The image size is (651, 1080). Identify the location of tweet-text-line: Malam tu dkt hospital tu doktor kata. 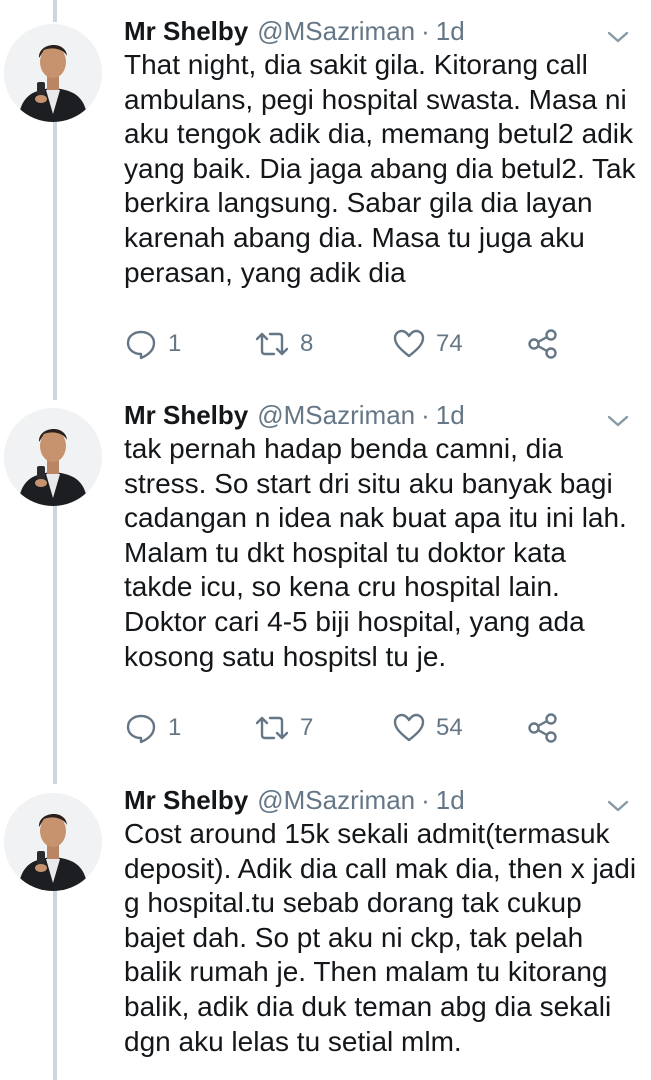
(345, 552).